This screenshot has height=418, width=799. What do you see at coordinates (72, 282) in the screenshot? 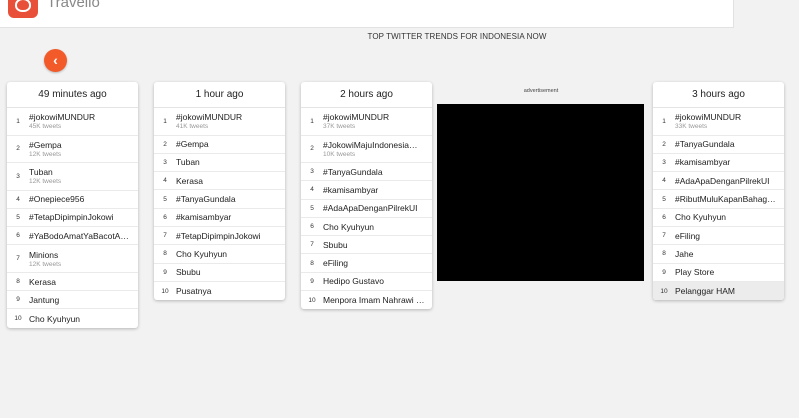
I see `trend-item: 8 Kerasa` at bounding box center [72, 282].